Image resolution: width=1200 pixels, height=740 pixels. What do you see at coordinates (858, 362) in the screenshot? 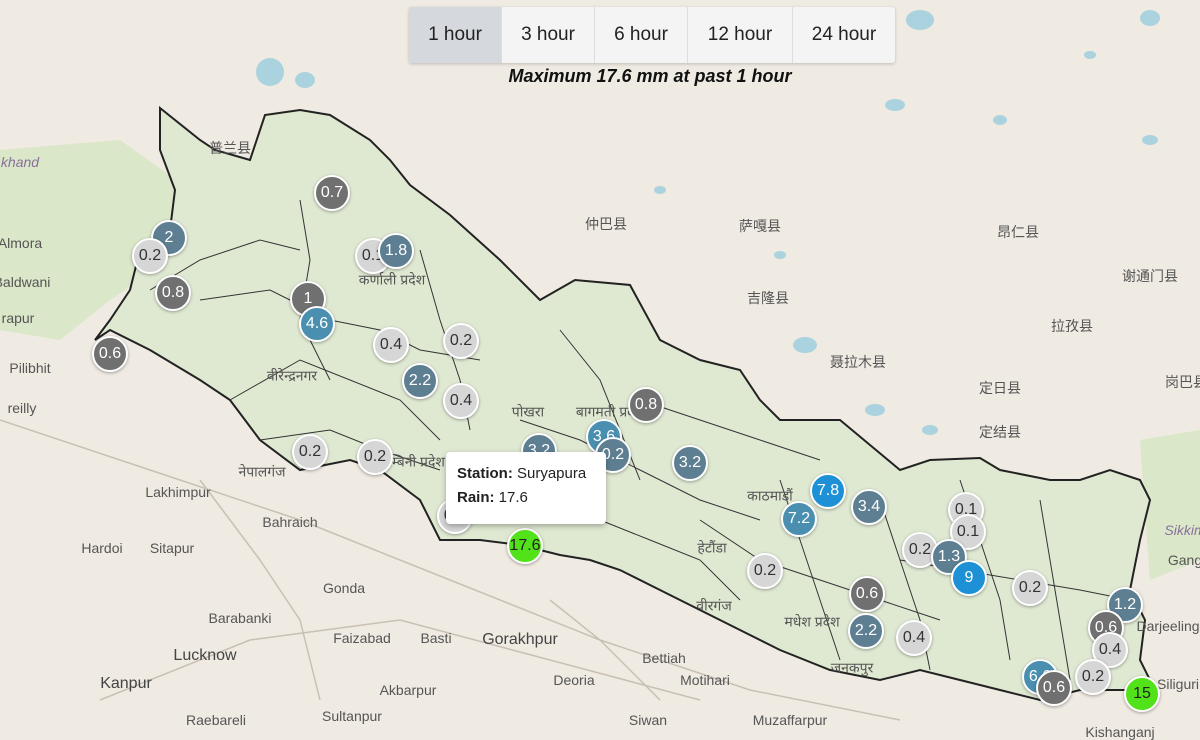
I see `place-label: 聂拉木县` at bounding box center [858, 362].